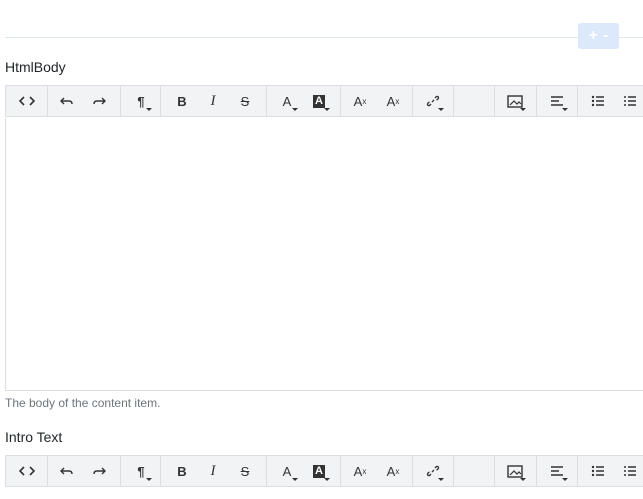 The height and width of the screenshot is (499, 643). I want to click on htmlbody-label: HtmlBody, so click(35, 67).